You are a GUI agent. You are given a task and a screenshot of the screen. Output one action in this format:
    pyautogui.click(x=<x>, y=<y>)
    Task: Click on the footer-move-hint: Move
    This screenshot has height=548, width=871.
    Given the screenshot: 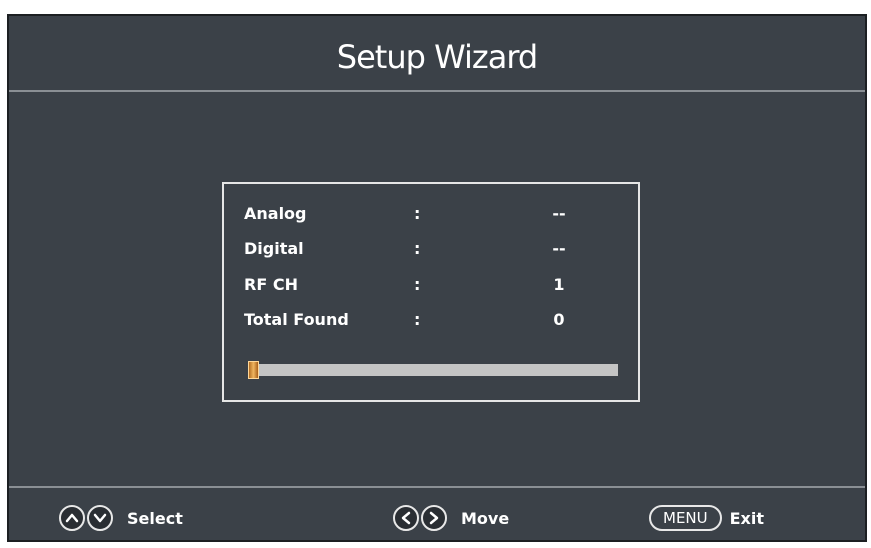 What is the action you would take?
    pyautogui.click(x=451, y=518)
    